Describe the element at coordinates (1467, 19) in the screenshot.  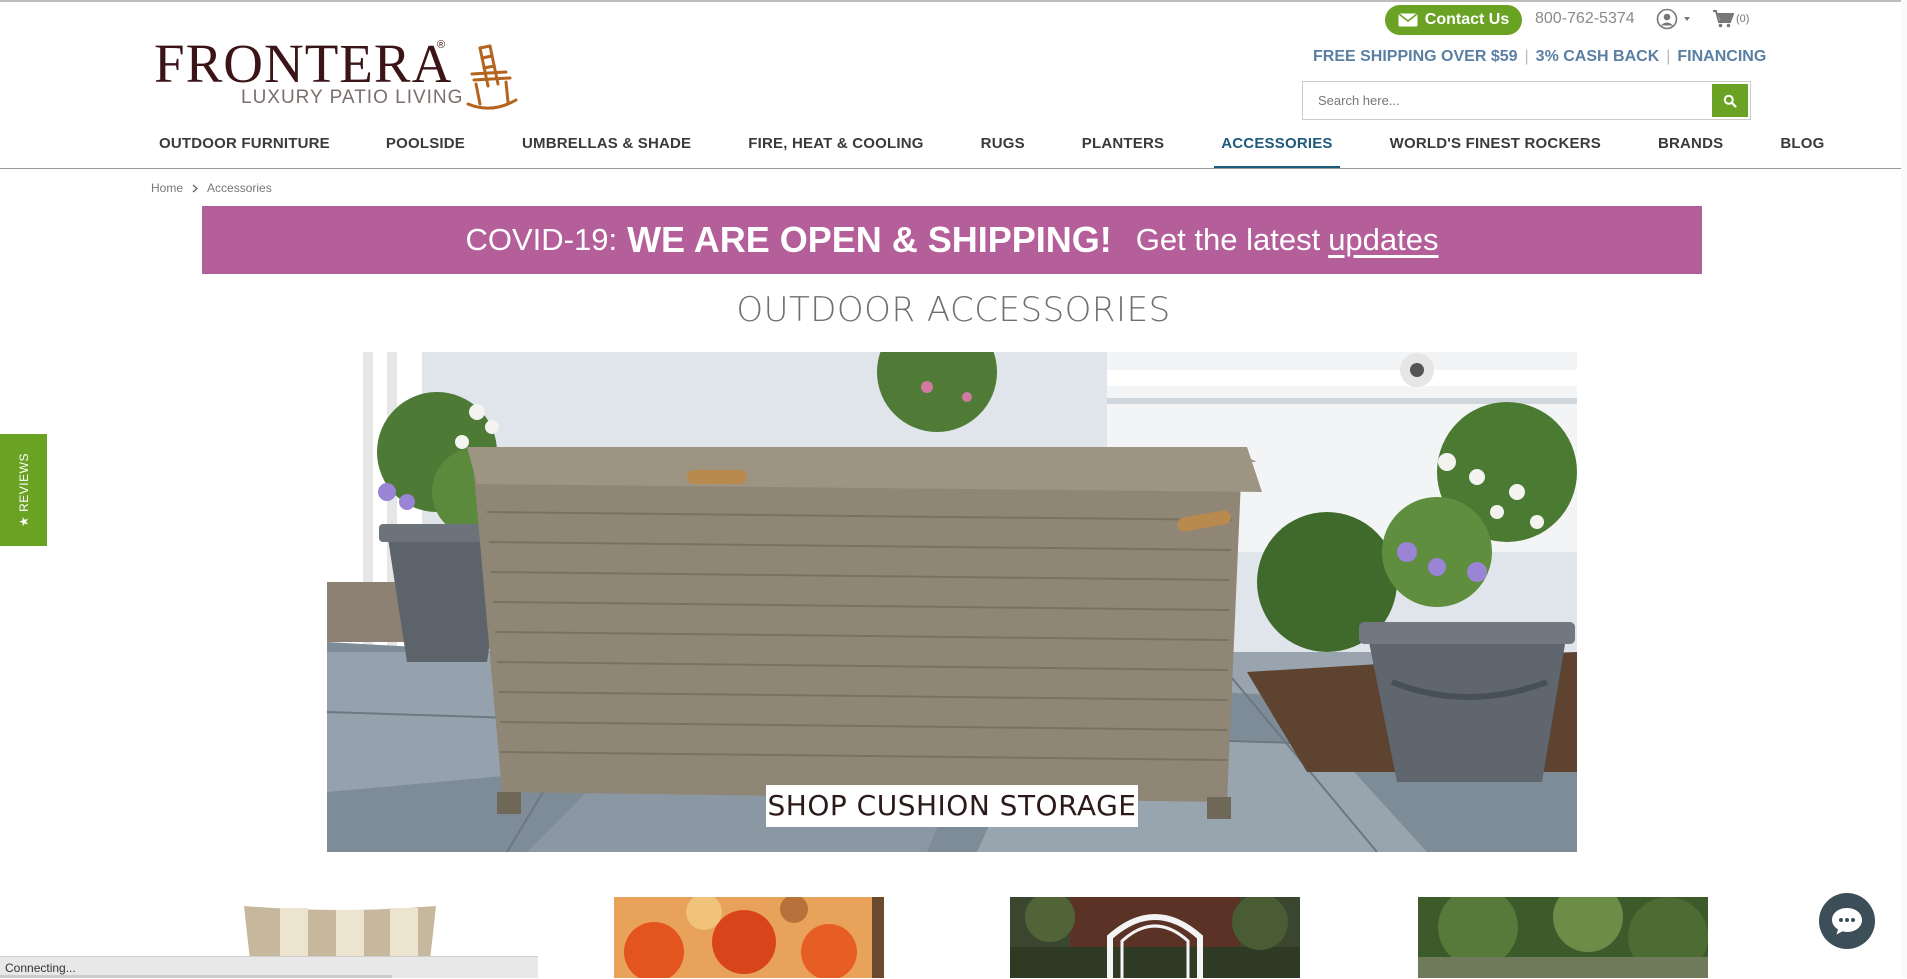
I see `contact-us-label: Contact Us` at that location.